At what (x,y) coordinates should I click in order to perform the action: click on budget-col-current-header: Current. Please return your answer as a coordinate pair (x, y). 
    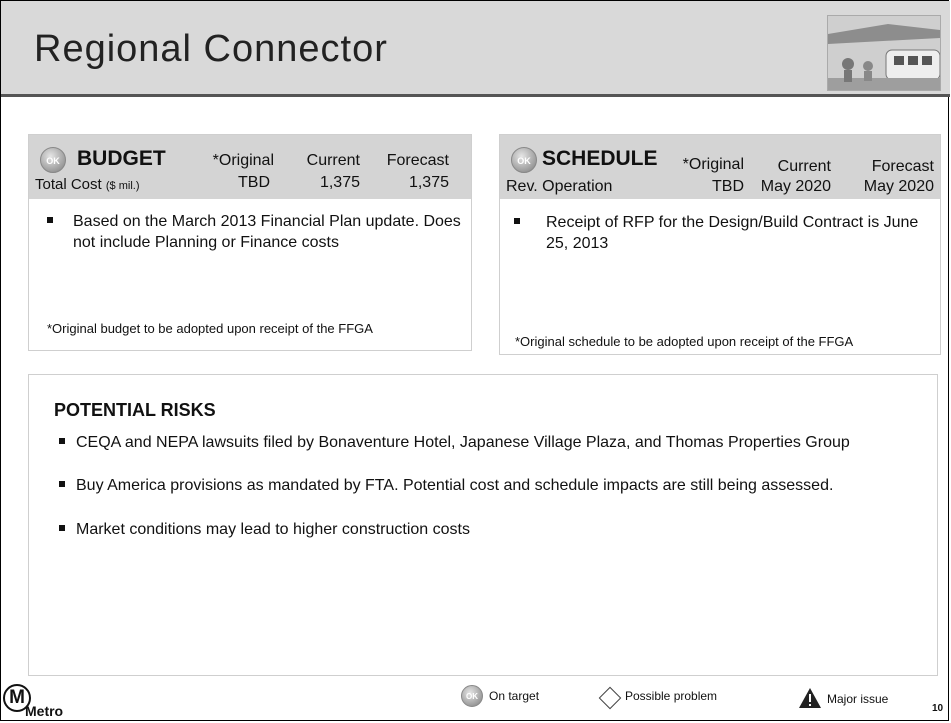
    Looking at the image, I should click on (333, 160).